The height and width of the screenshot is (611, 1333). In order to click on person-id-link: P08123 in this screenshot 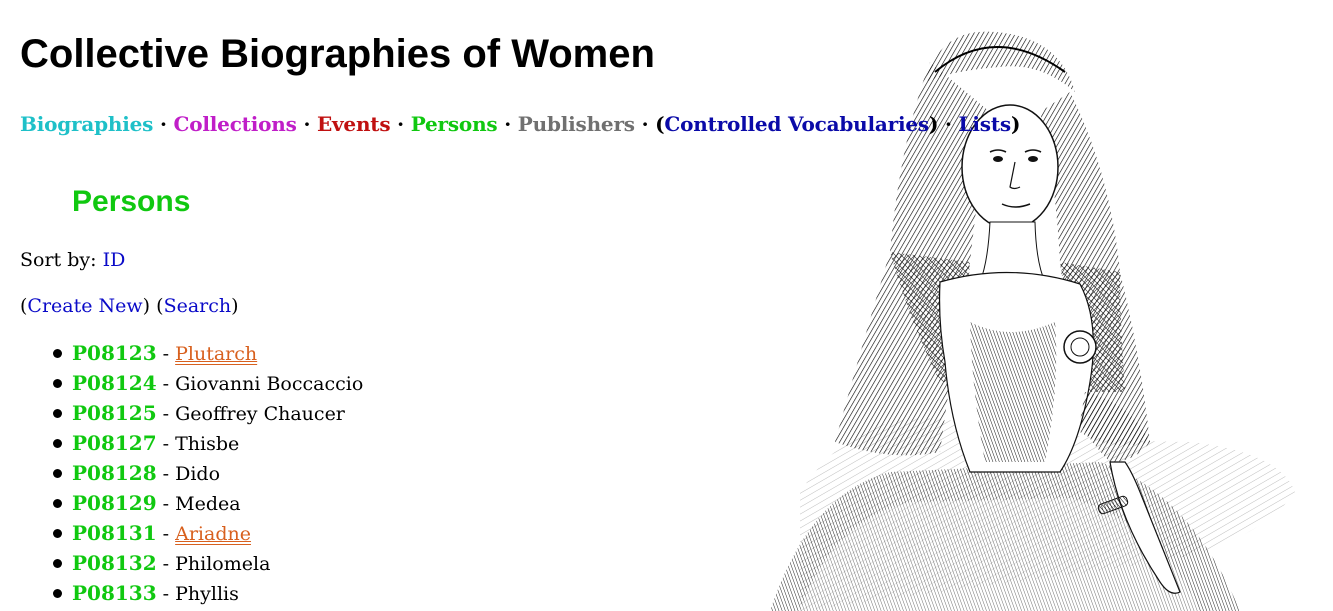, I will do `click(114, 353)`.